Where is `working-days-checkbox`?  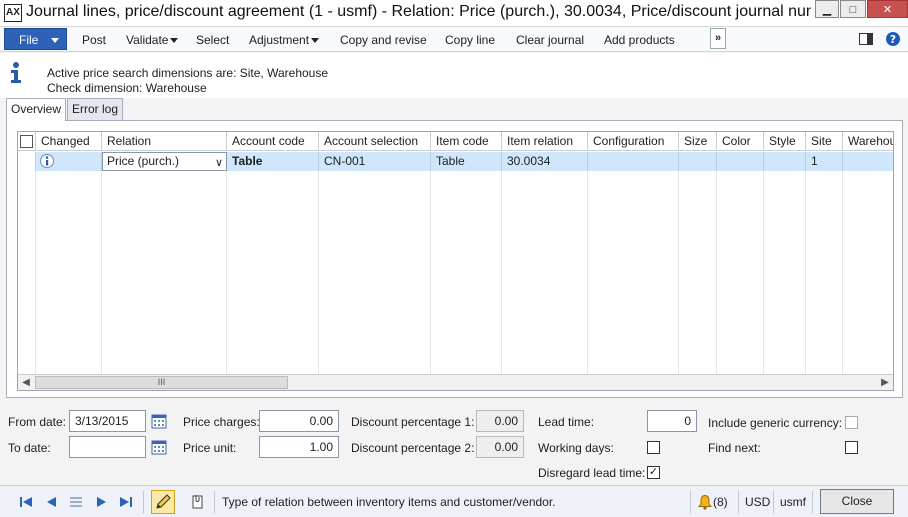
working-days-checkbox is located at coordinates (653, 447).